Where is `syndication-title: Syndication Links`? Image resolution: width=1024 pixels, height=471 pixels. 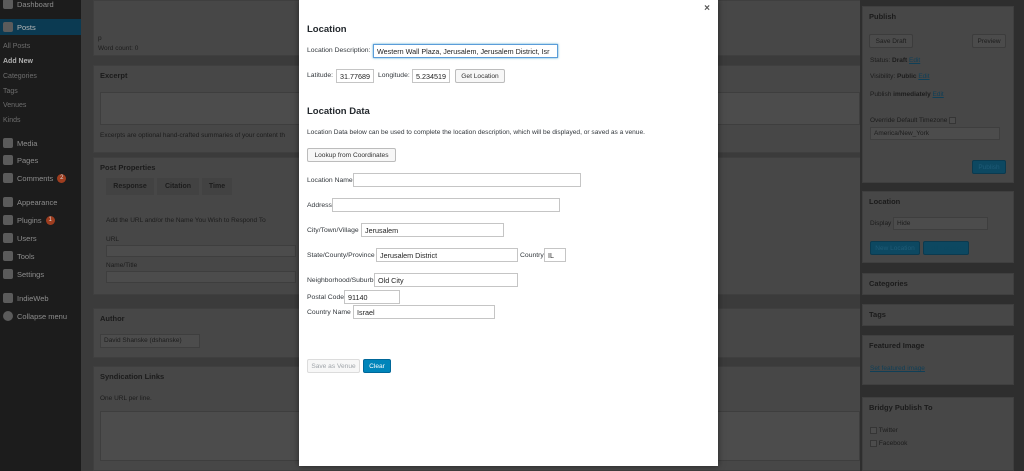 syndication-title: Syndication Links is located at coordinates (132, 376).